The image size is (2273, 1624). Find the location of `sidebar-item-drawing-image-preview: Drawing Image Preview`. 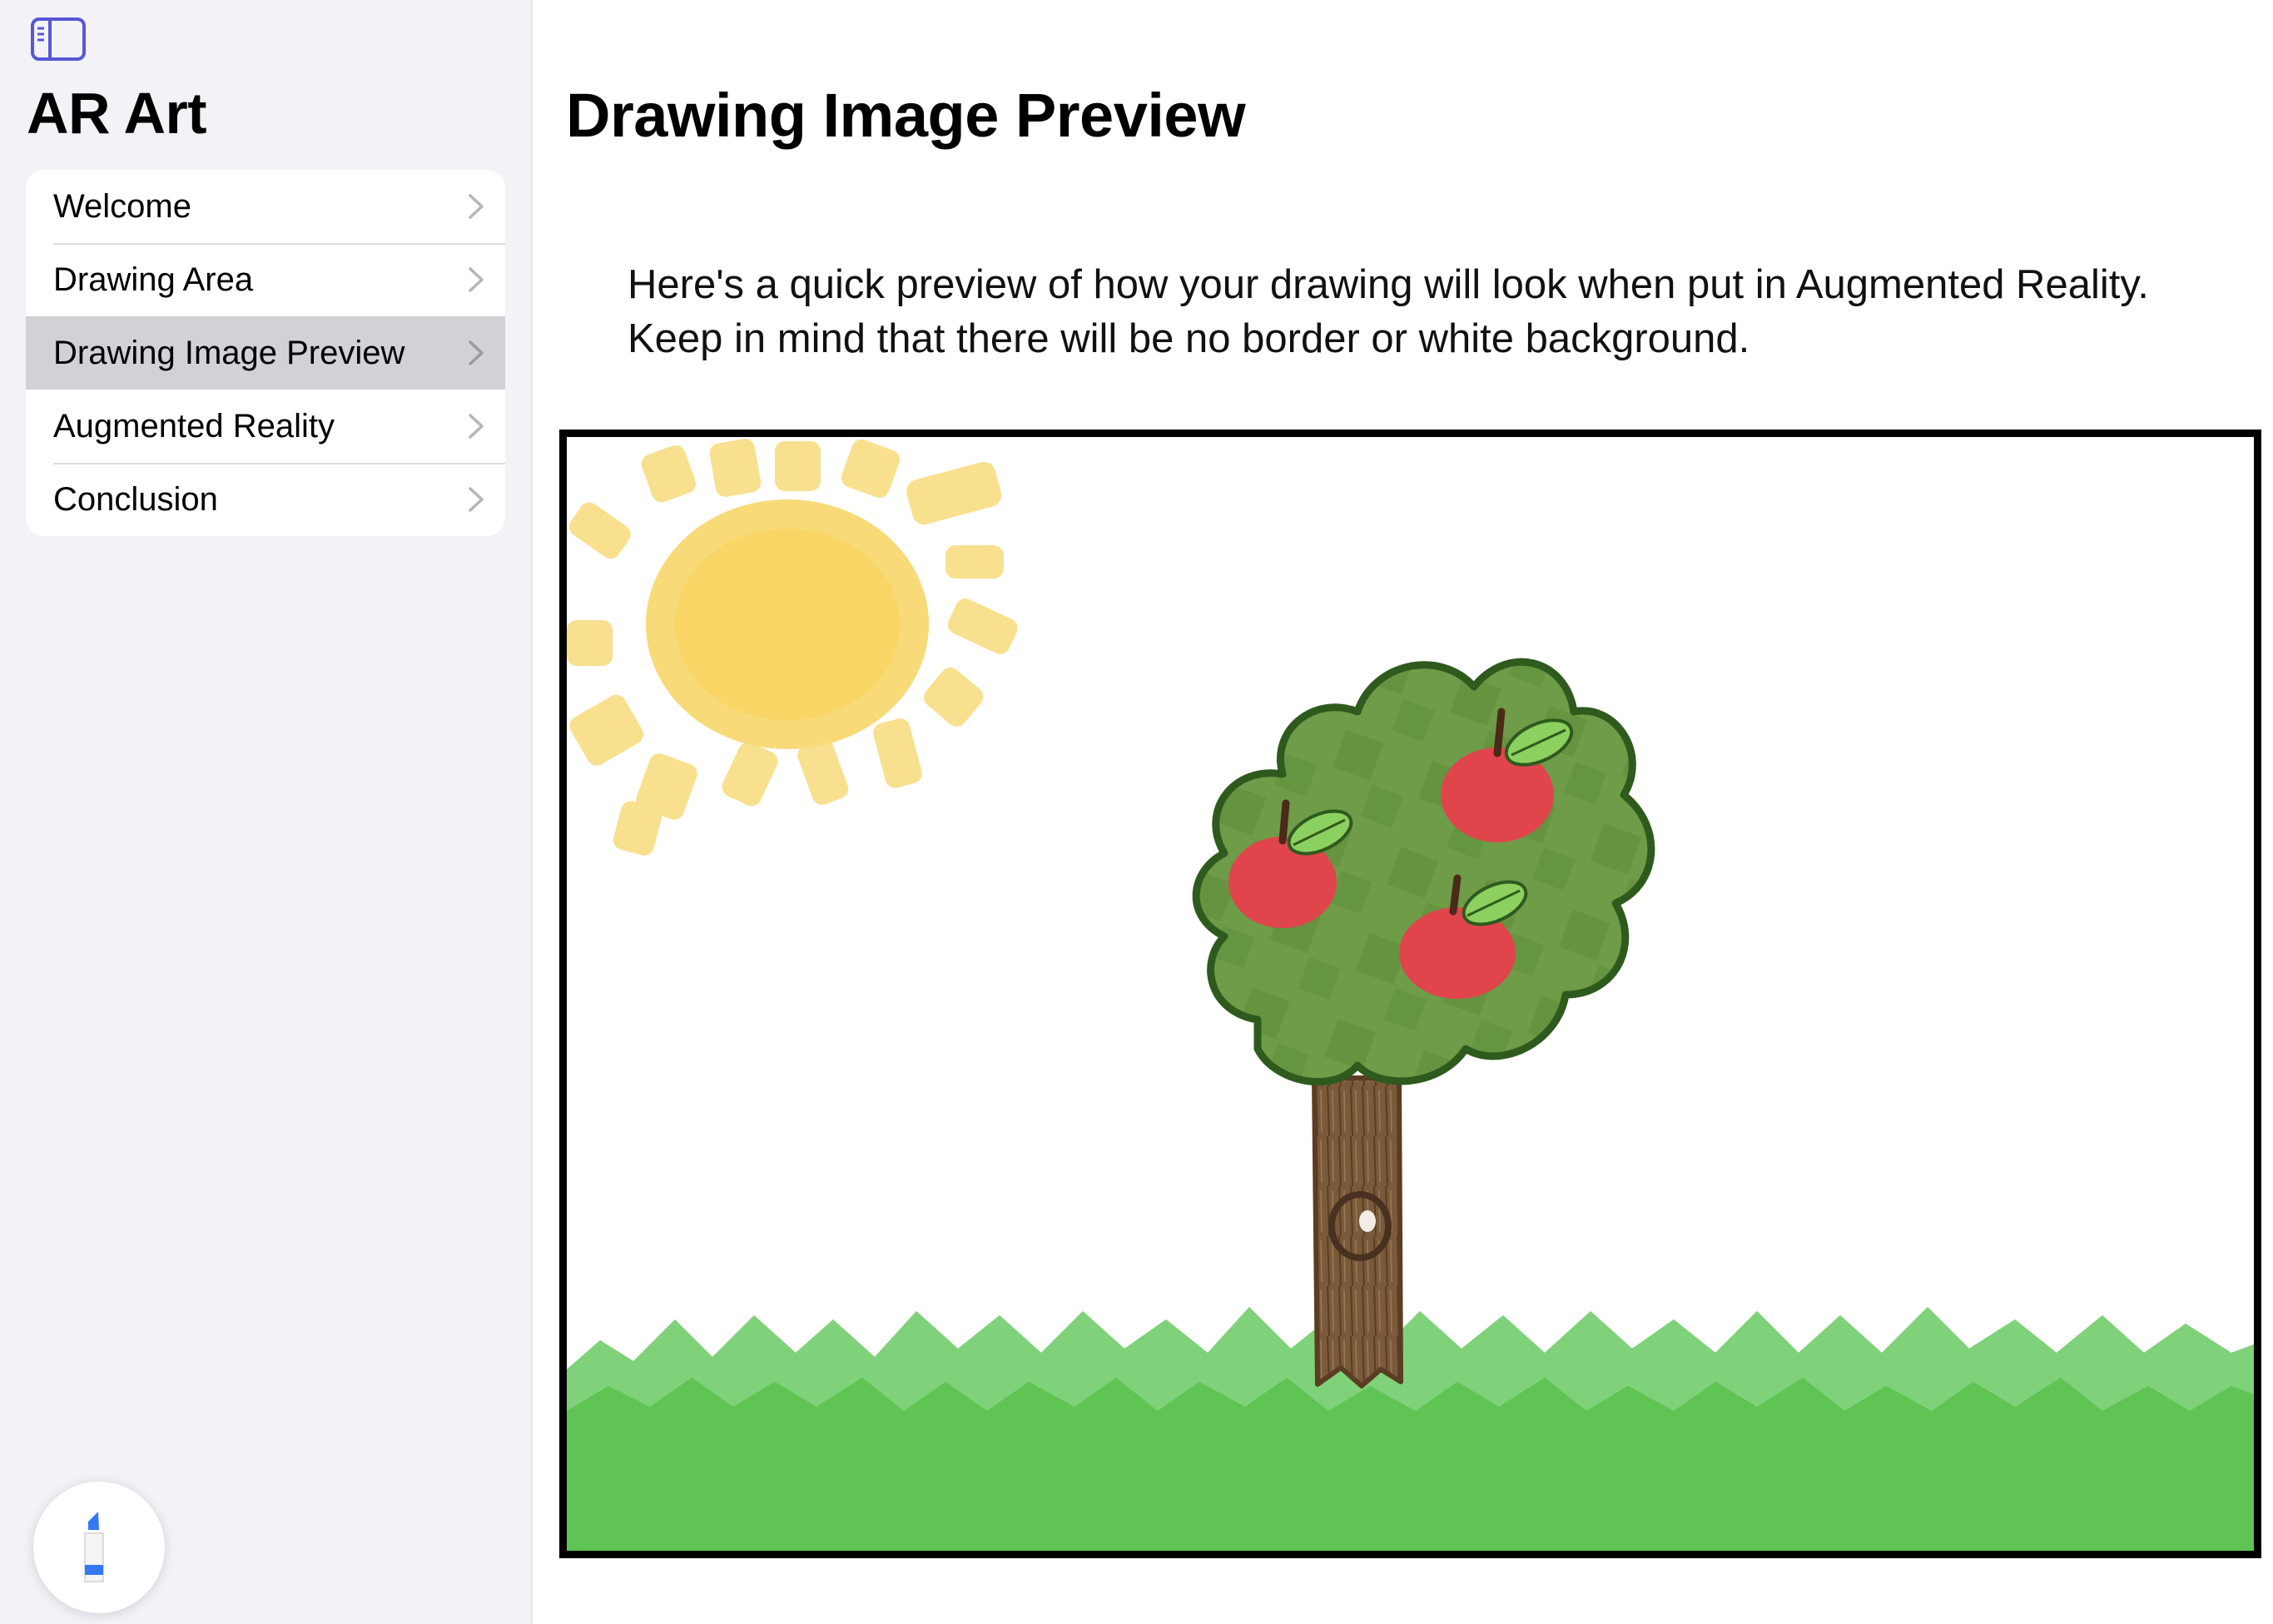

sidebar-item-drawing-image-preview: Drawing Image Preview is located at coordinates (265, 353).